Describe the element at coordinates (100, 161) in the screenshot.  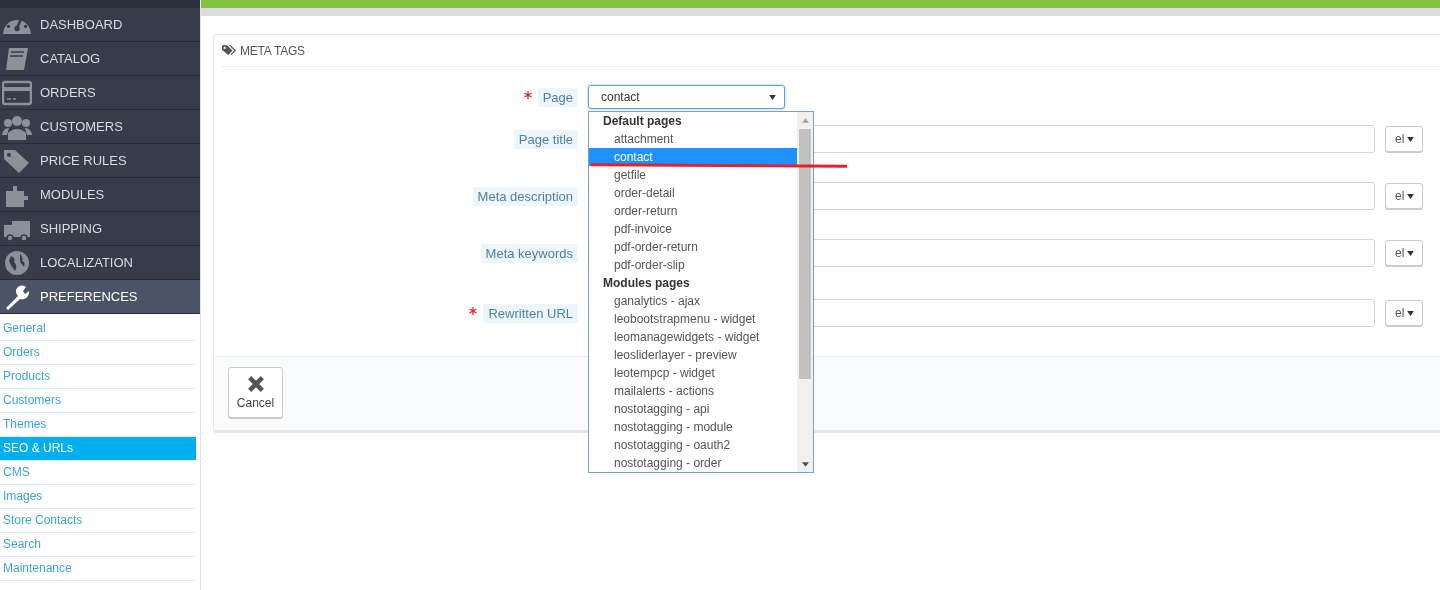
I see `menu-item: PRICE RULES` at that location.